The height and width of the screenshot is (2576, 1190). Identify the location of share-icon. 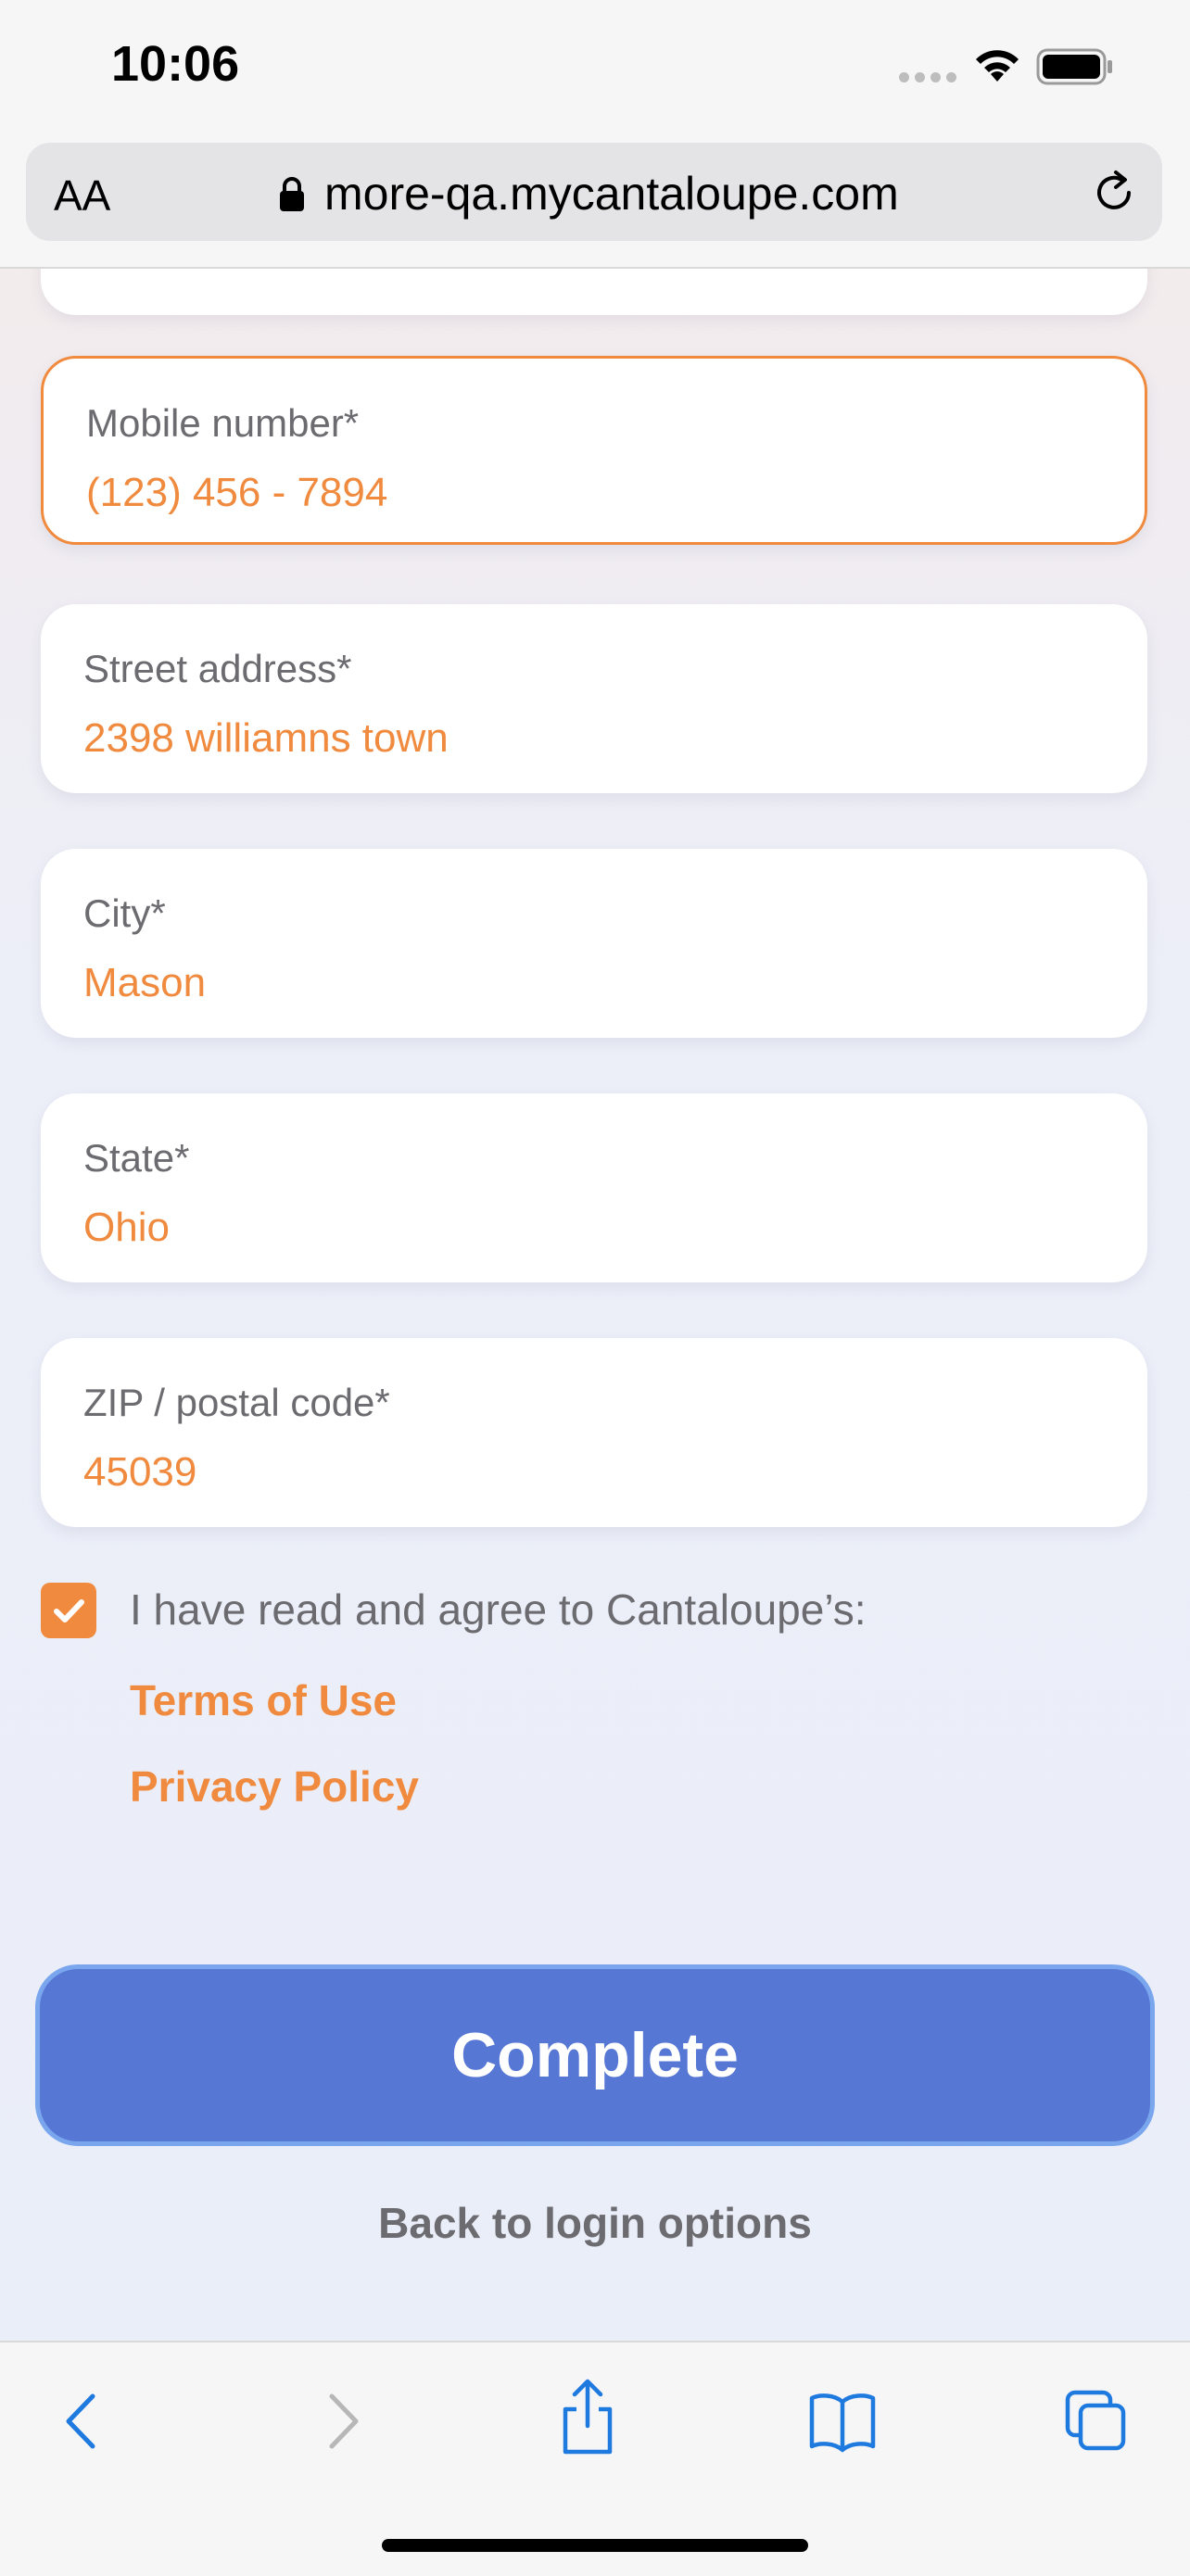
(587, 2417).